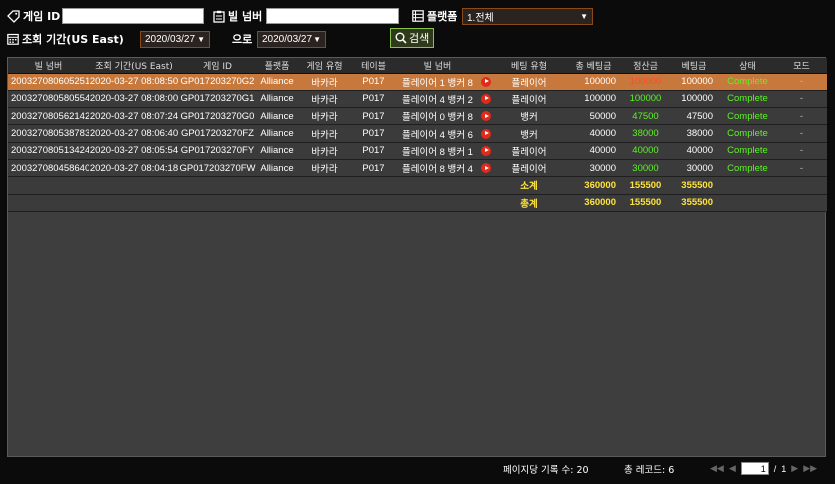  Describe the element at coordinates (437, 151) in the screenshot. I see `cell-bill-desc: 플레이어 8 뱅커 1` at that location.